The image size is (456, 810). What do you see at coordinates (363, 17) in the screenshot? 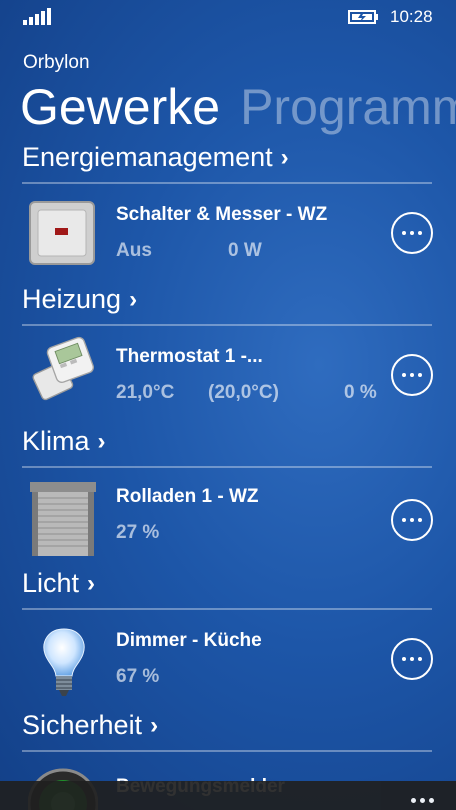
I see `battery-charging-icon` at bounding box center [363, 17].